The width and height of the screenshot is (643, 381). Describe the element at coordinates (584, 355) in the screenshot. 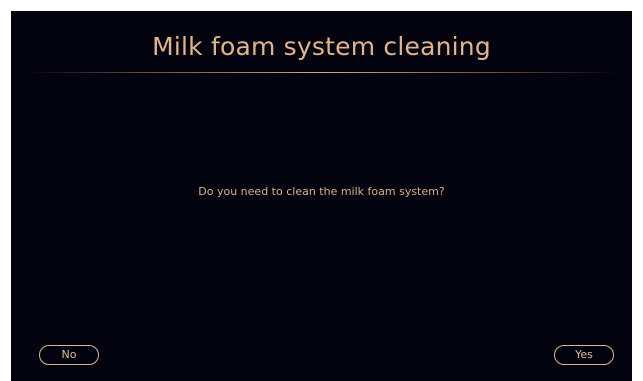

I see `yes-button: Yes` at that location.